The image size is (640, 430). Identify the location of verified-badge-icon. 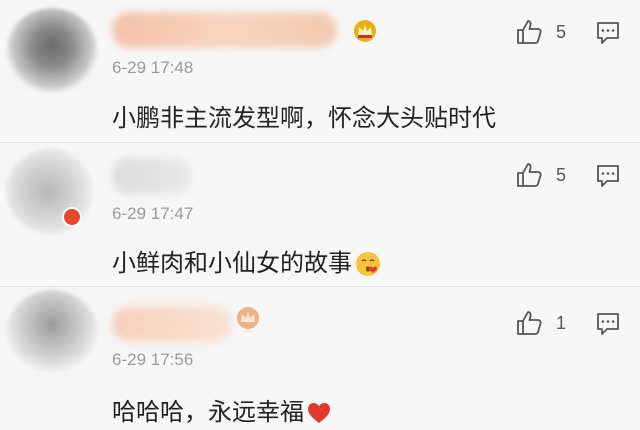
(72, 217).